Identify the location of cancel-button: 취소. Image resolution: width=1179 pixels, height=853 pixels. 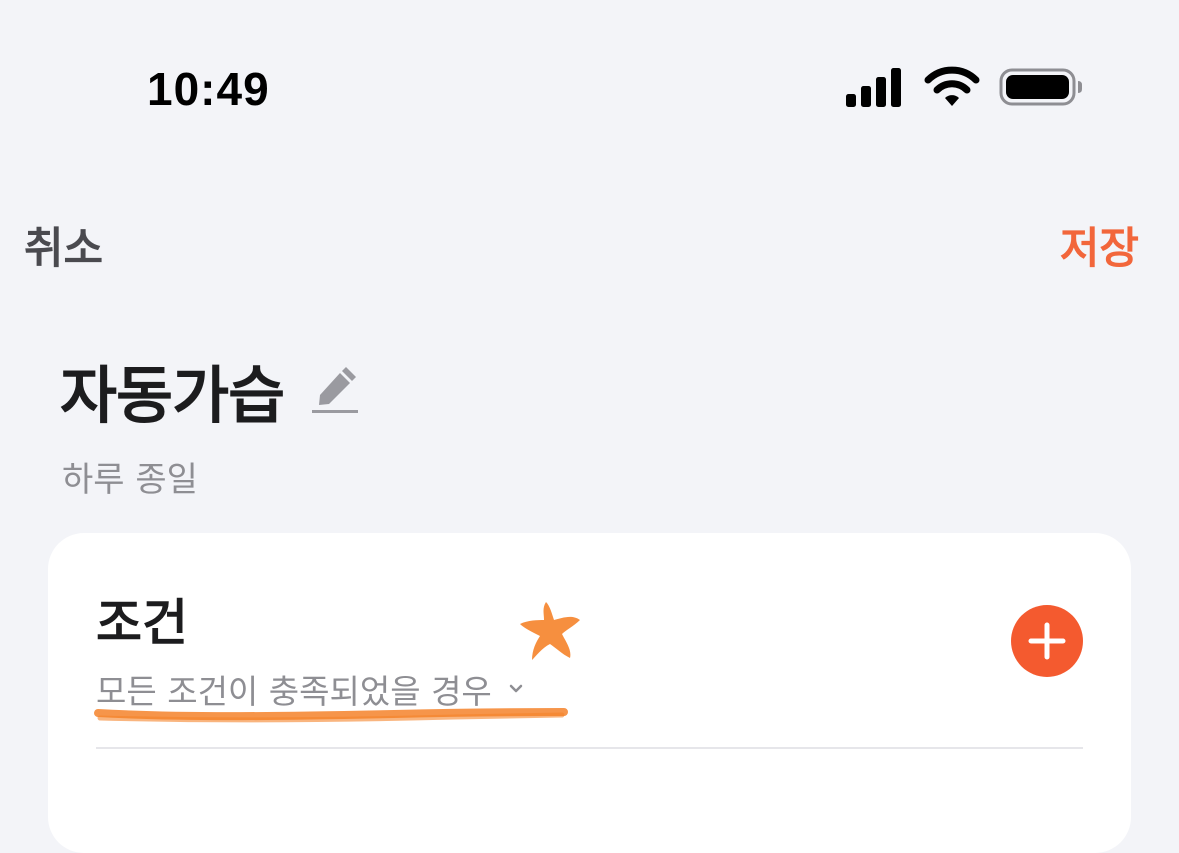
(63, 245).